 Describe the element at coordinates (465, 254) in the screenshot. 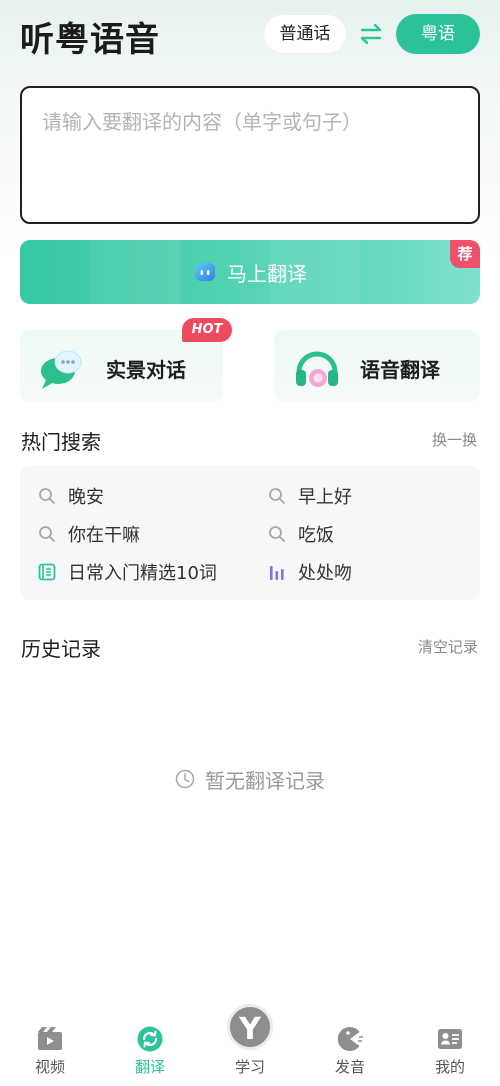

I see `recommend-badge: 荐` at that location.